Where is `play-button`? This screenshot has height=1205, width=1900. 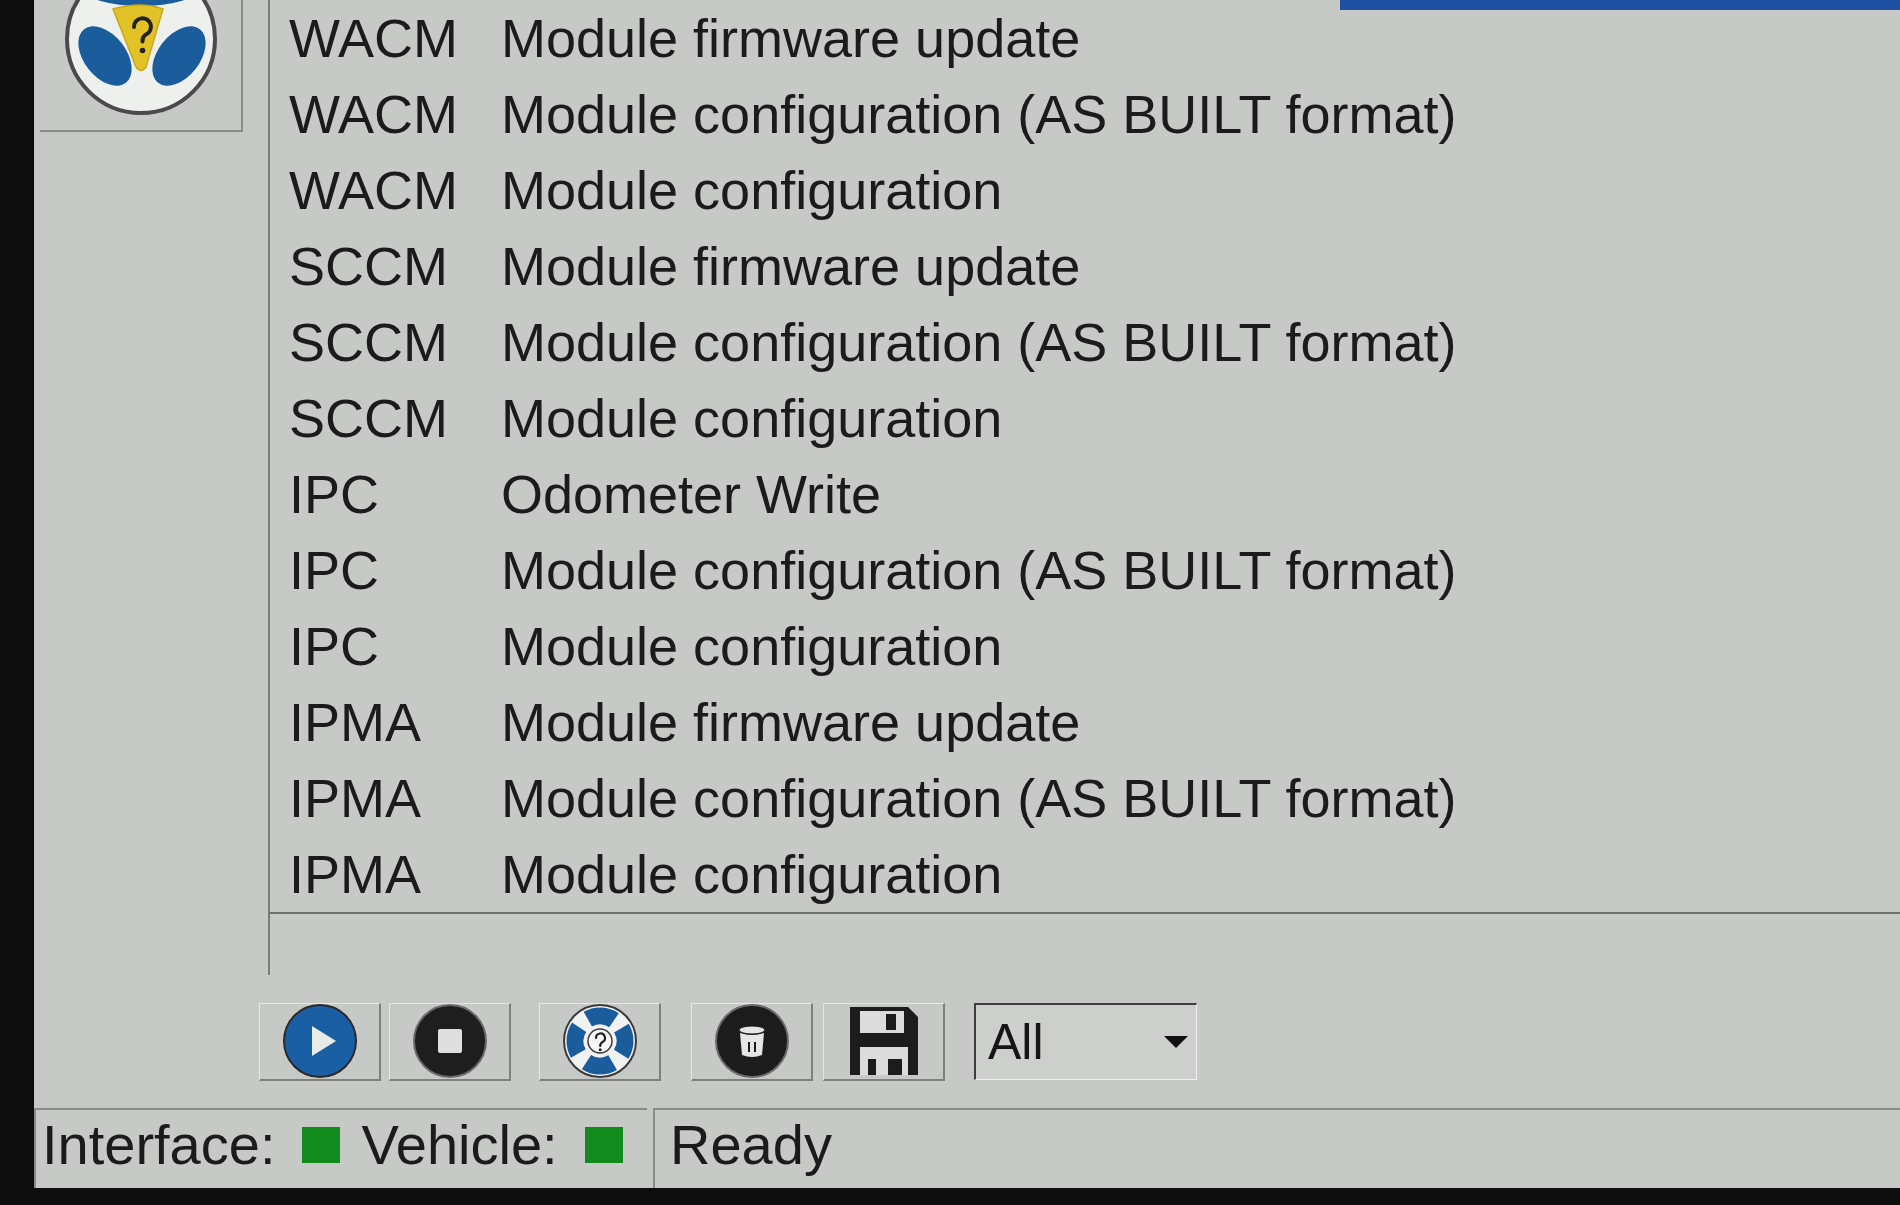 play-button is located at coordinates (320, 1041).